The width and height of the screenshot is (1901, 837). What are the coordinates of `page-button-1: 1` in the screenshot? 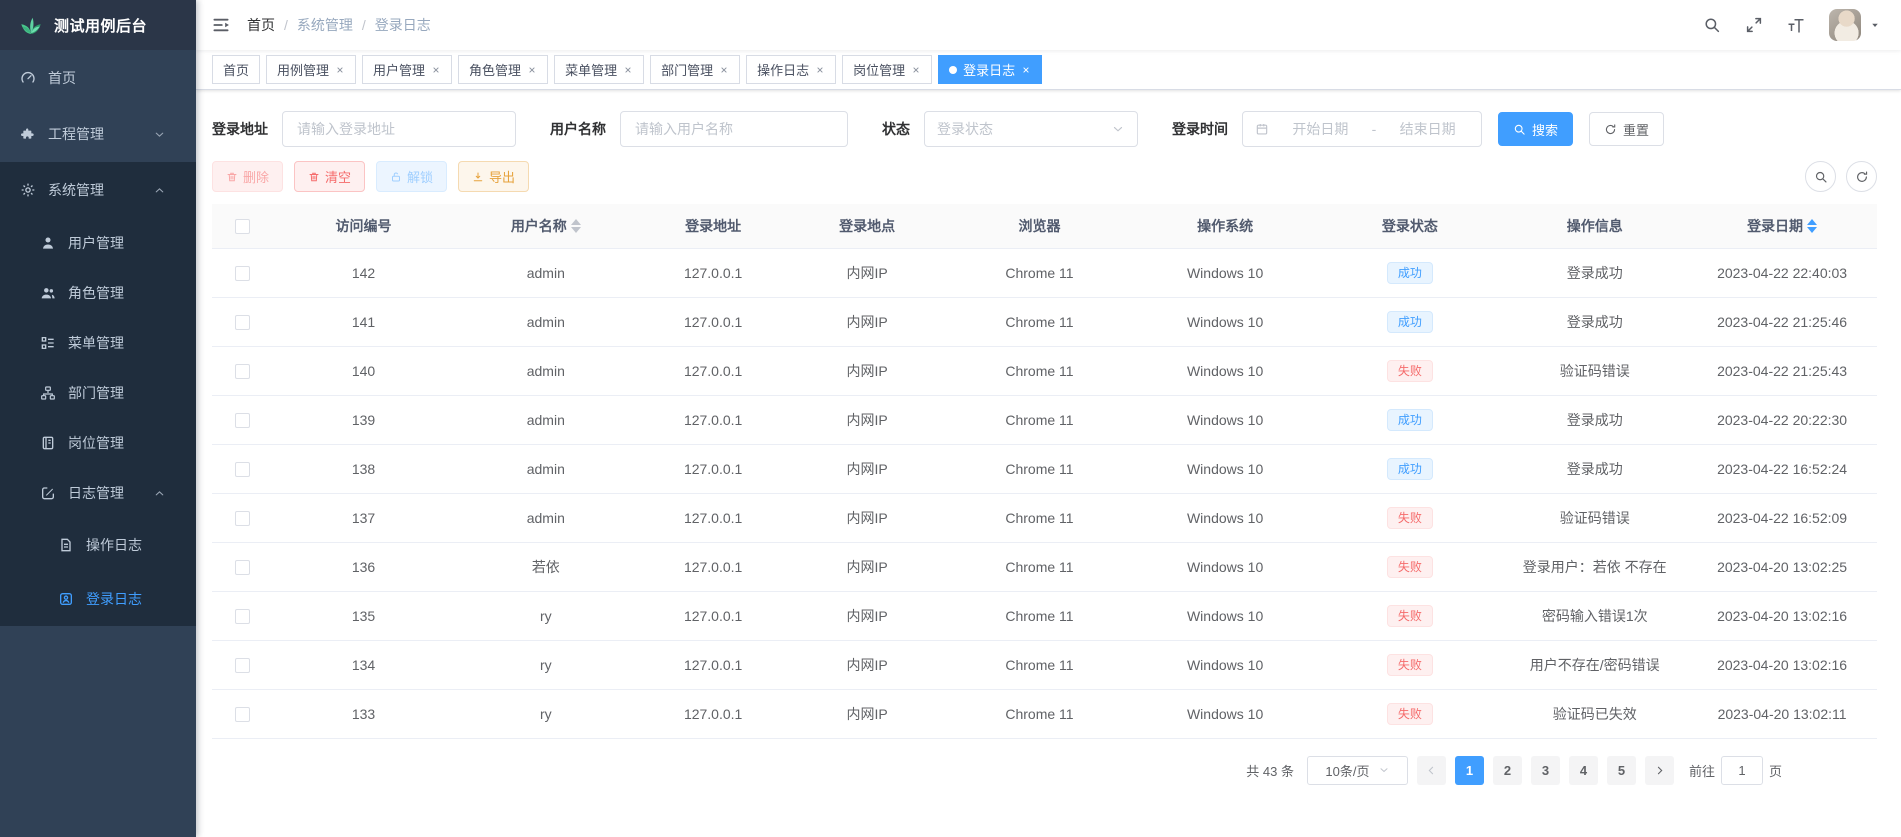 It's located at (1469, 770).